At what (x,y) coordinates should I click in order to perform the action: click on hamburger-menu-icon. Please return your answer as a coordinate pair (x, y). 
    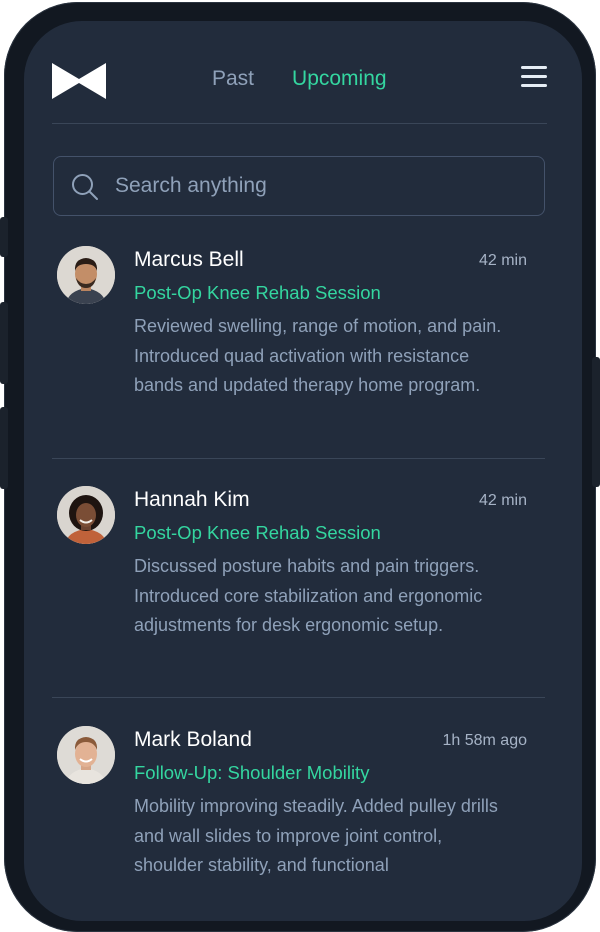
    Looking at the image, I should click on (534, 77).